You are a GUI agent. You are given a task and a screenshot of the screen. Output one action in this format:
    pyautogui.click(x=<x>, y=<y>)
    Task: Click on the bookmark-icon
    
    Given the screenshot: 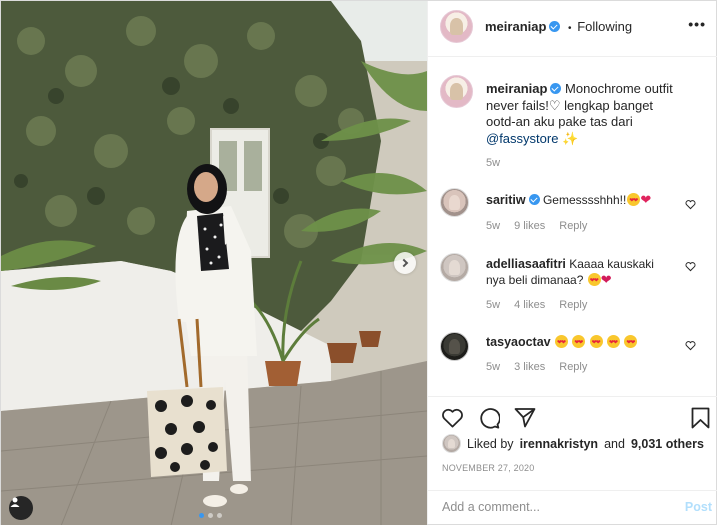 What is the action you would take?
    pyautogui.click(x=700, y=418)
    